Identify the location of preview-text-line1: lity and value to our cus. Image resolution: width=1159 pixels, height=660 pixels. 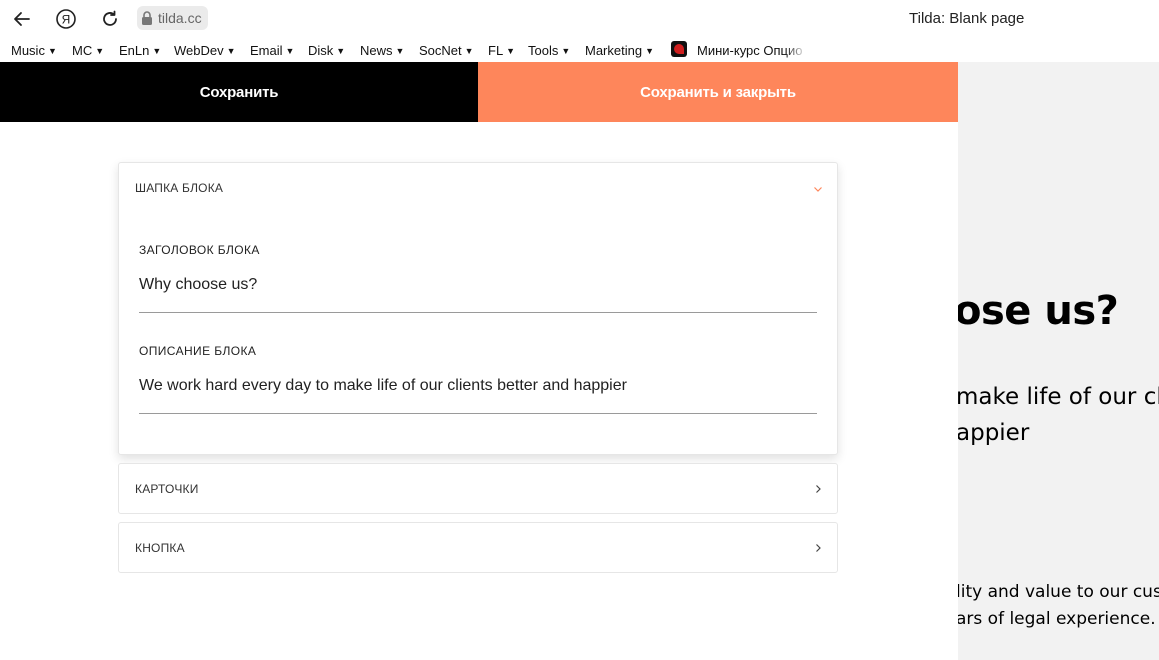
(1058, 592).